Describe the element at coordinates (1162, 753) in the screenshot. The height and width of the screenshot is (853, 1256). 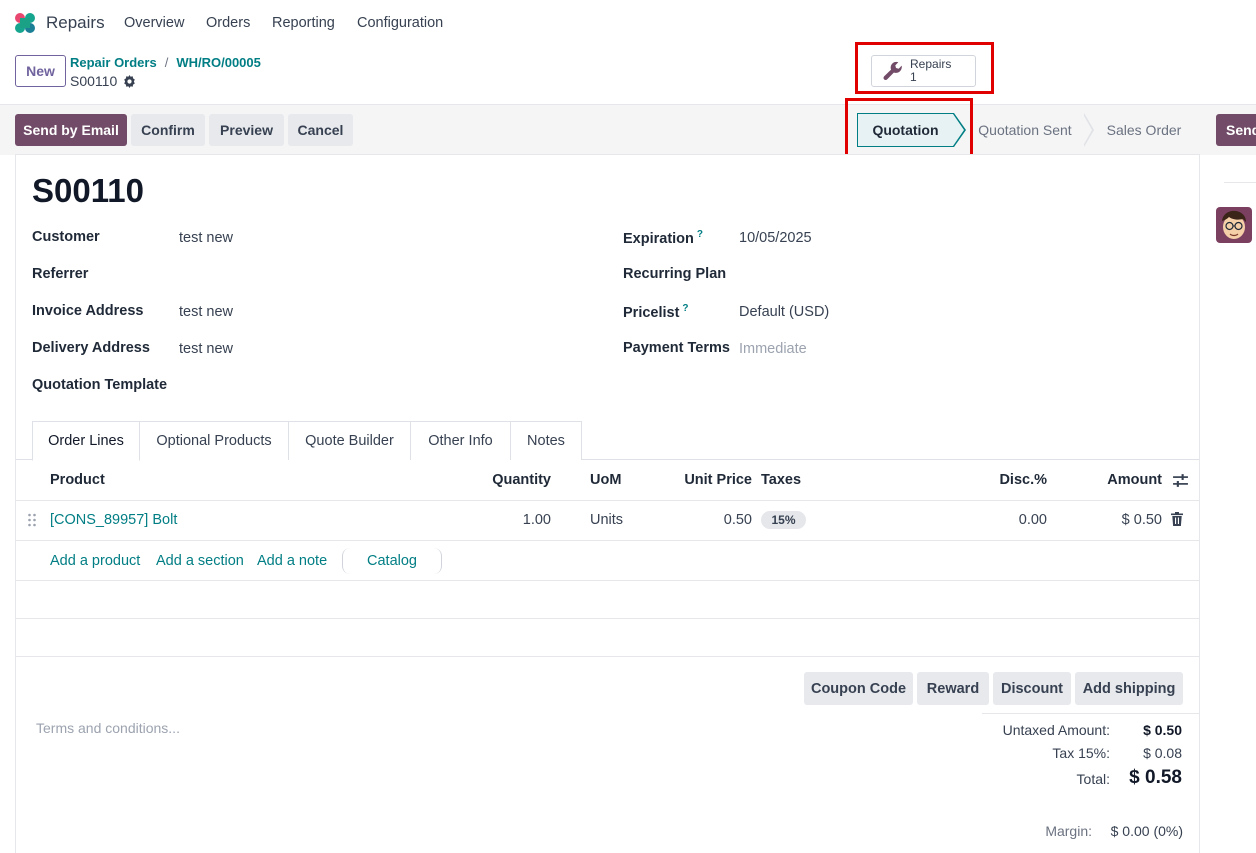
I see `tax-value: $ 0.08` at that location.